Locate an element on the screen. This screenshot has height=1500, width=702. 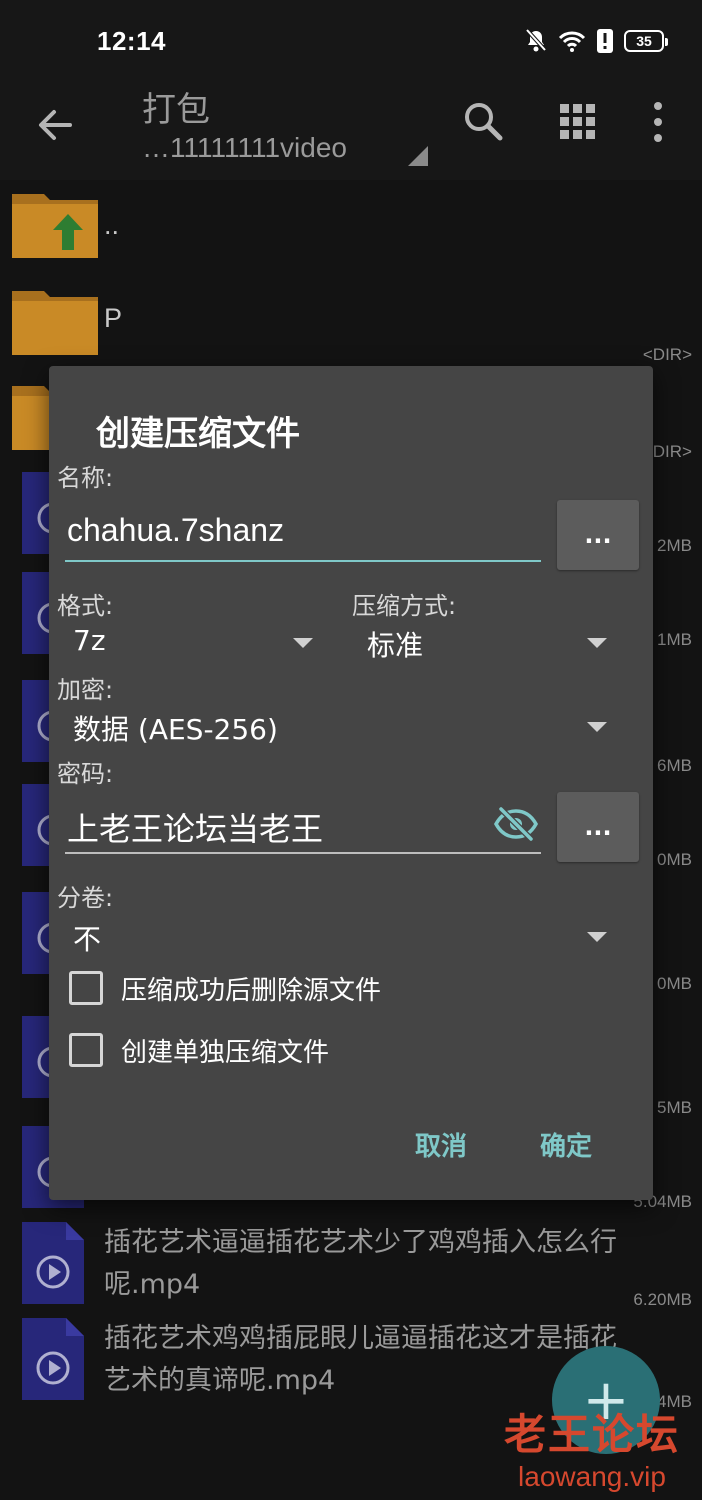
dialog-title: 创建压缩文件 is located at coordinates (198, 434).